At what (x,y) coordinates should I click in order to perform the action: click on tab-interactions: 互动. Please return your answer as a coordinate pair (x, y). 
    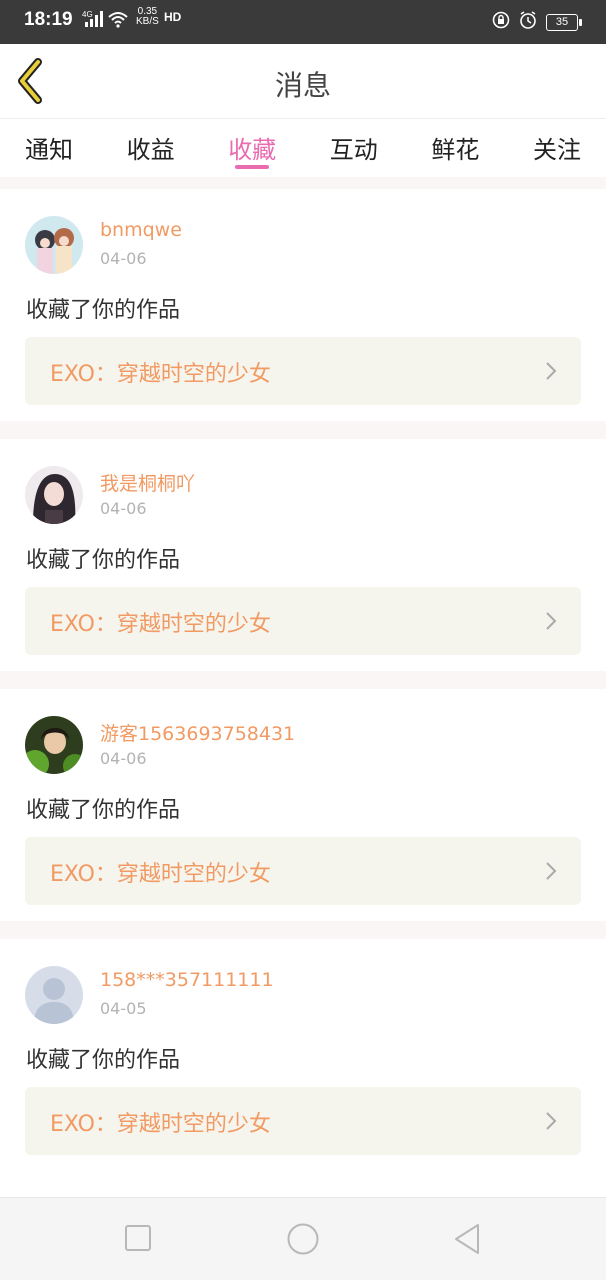
    Looking at the image, I should click on (354, 148).